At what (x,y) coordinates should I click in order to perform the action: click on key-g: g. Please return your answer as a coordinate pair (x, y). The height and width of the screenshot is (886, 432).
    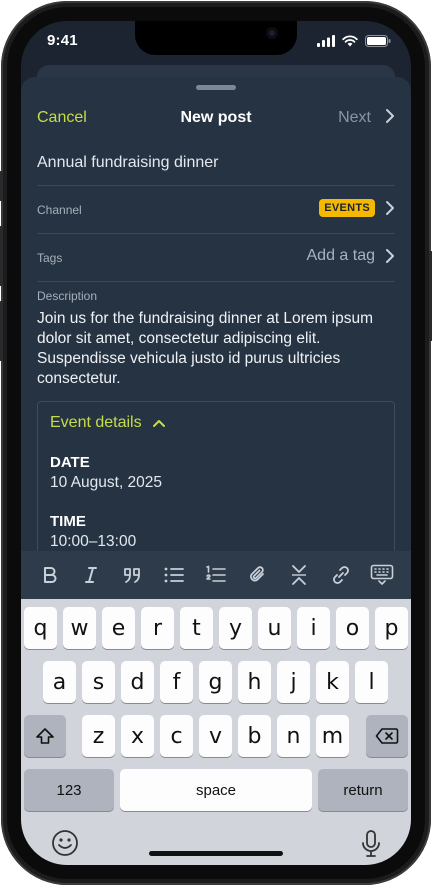
    Looking at the image, I should click on (215, 682).